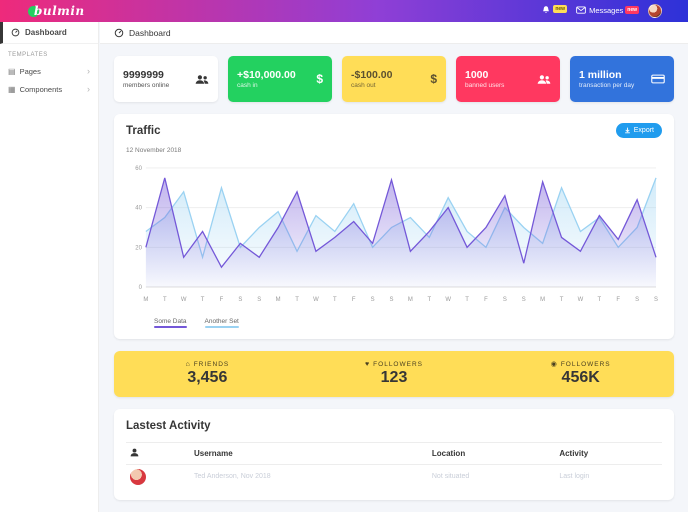  I want to click on breadcrumb: Dashboard, so click(394, 33).